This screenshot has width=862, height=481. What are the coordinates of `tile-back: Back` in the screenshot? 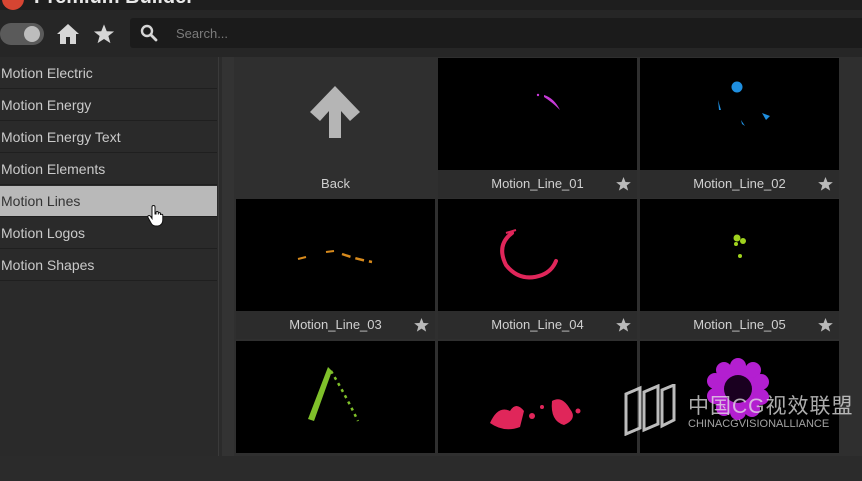 It's located at (335, 128).